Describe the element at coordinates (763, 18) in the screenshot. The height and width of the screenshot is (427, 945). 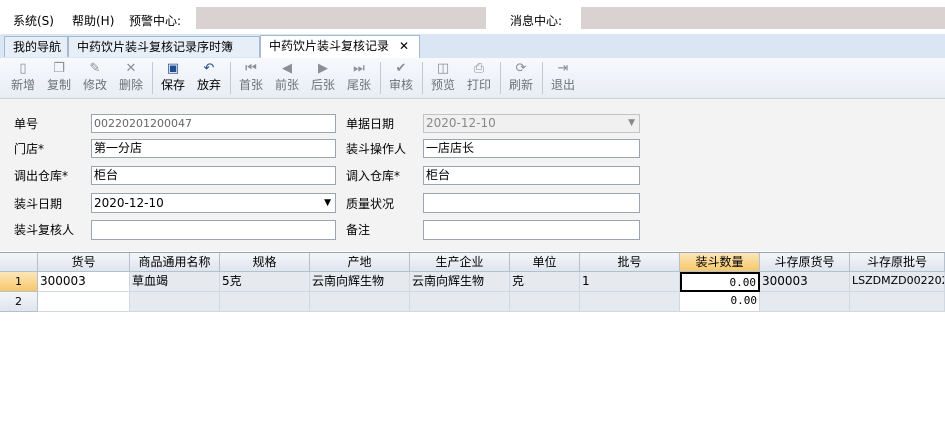
I see `message-center-display` at that location.